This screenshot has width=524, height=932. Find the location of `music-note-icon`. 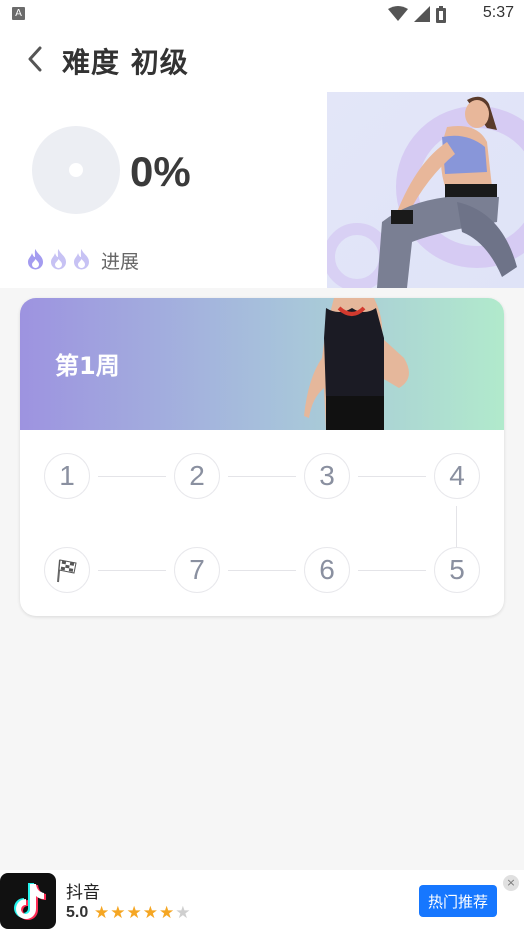

music-note-icon is located at coordinates (30, 901).